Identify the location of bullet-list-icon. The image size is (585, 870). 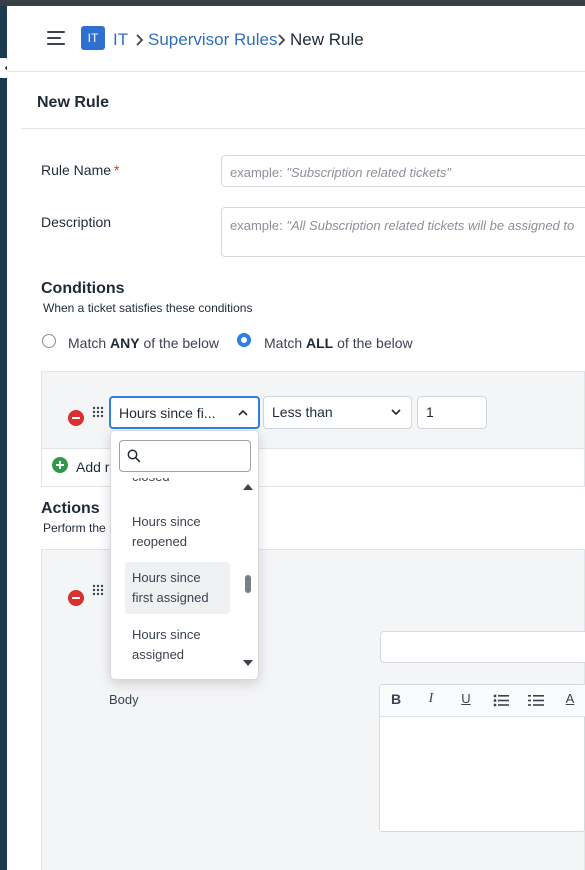
(501, 700).